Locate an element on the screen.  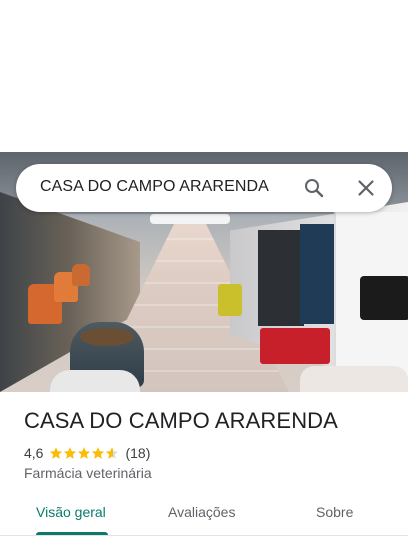
photo-lights is located at coordinates (190, 219).